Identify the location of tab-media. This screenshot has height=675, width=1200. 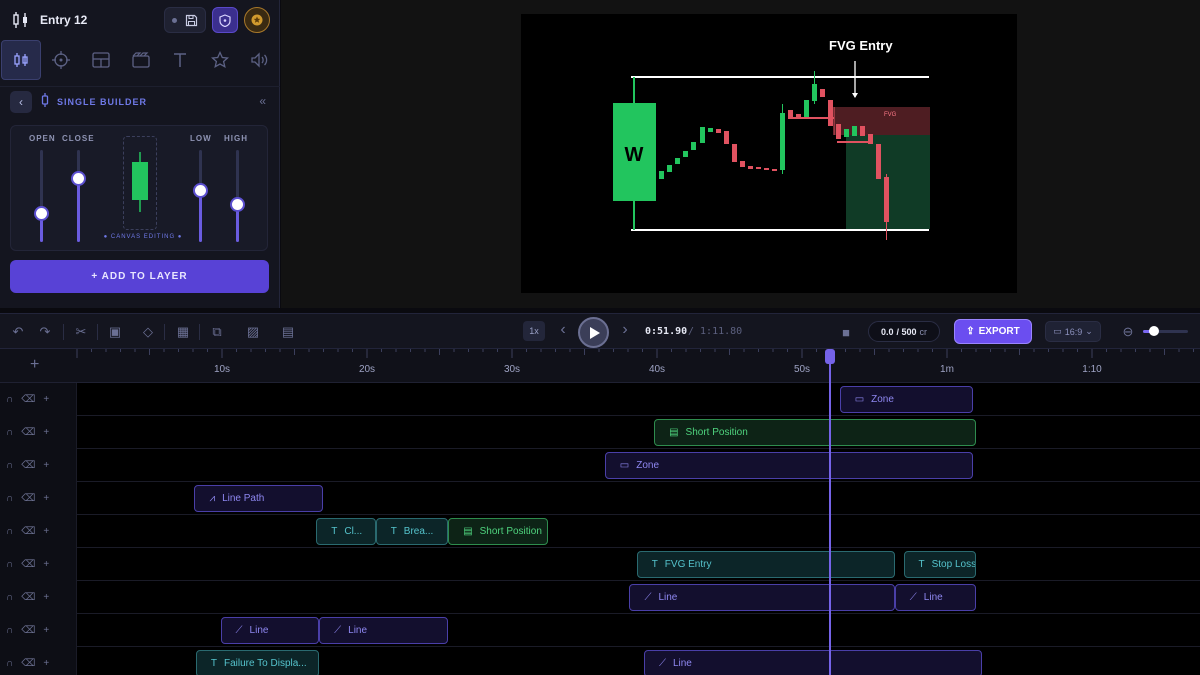
(141, 60).